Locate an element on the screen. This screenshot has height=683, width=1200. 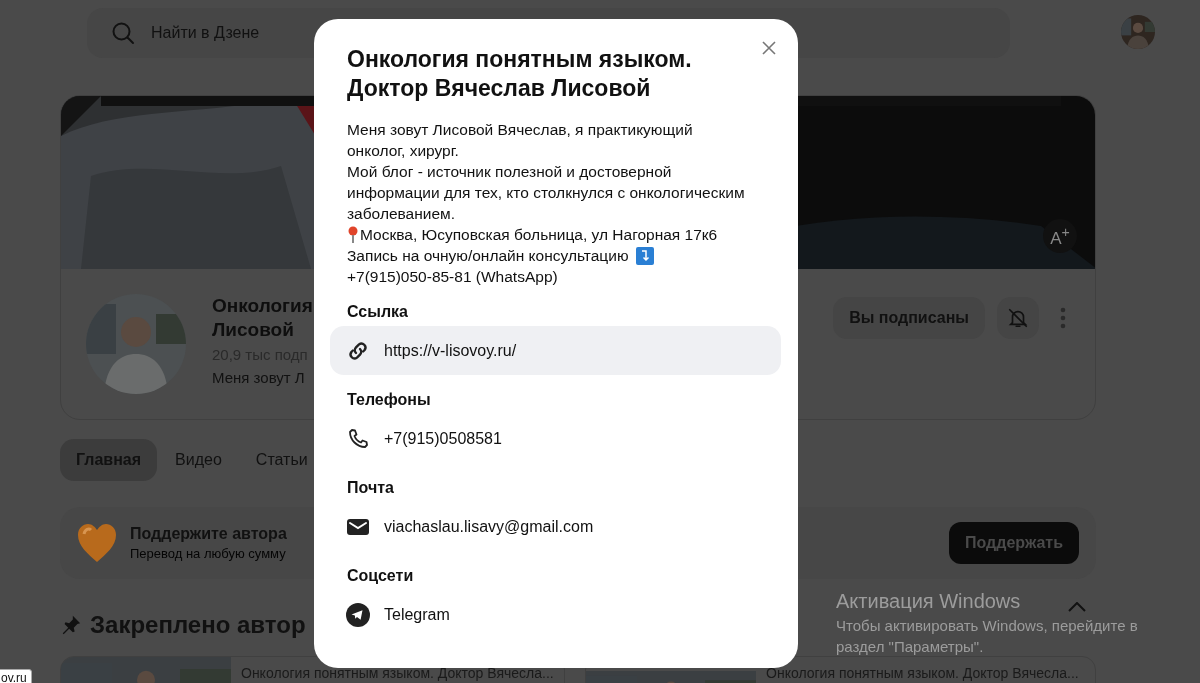
bell-off-icon is located at coordinates (1018, 318).